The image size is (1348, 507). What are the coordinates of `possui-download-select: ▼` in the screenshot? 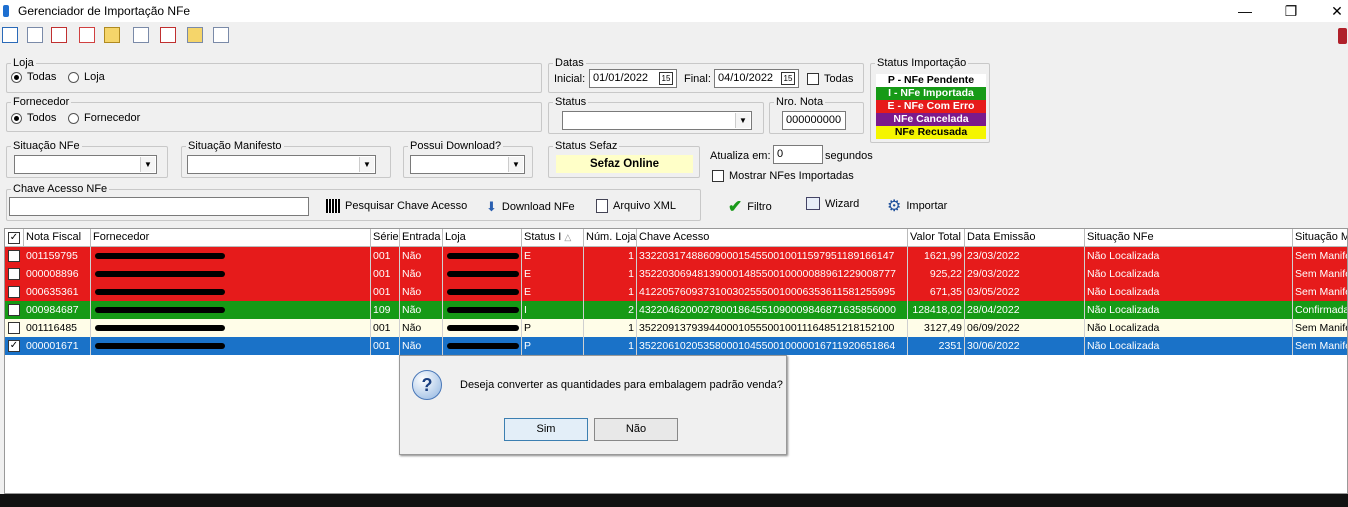 It's located at (467, 164).